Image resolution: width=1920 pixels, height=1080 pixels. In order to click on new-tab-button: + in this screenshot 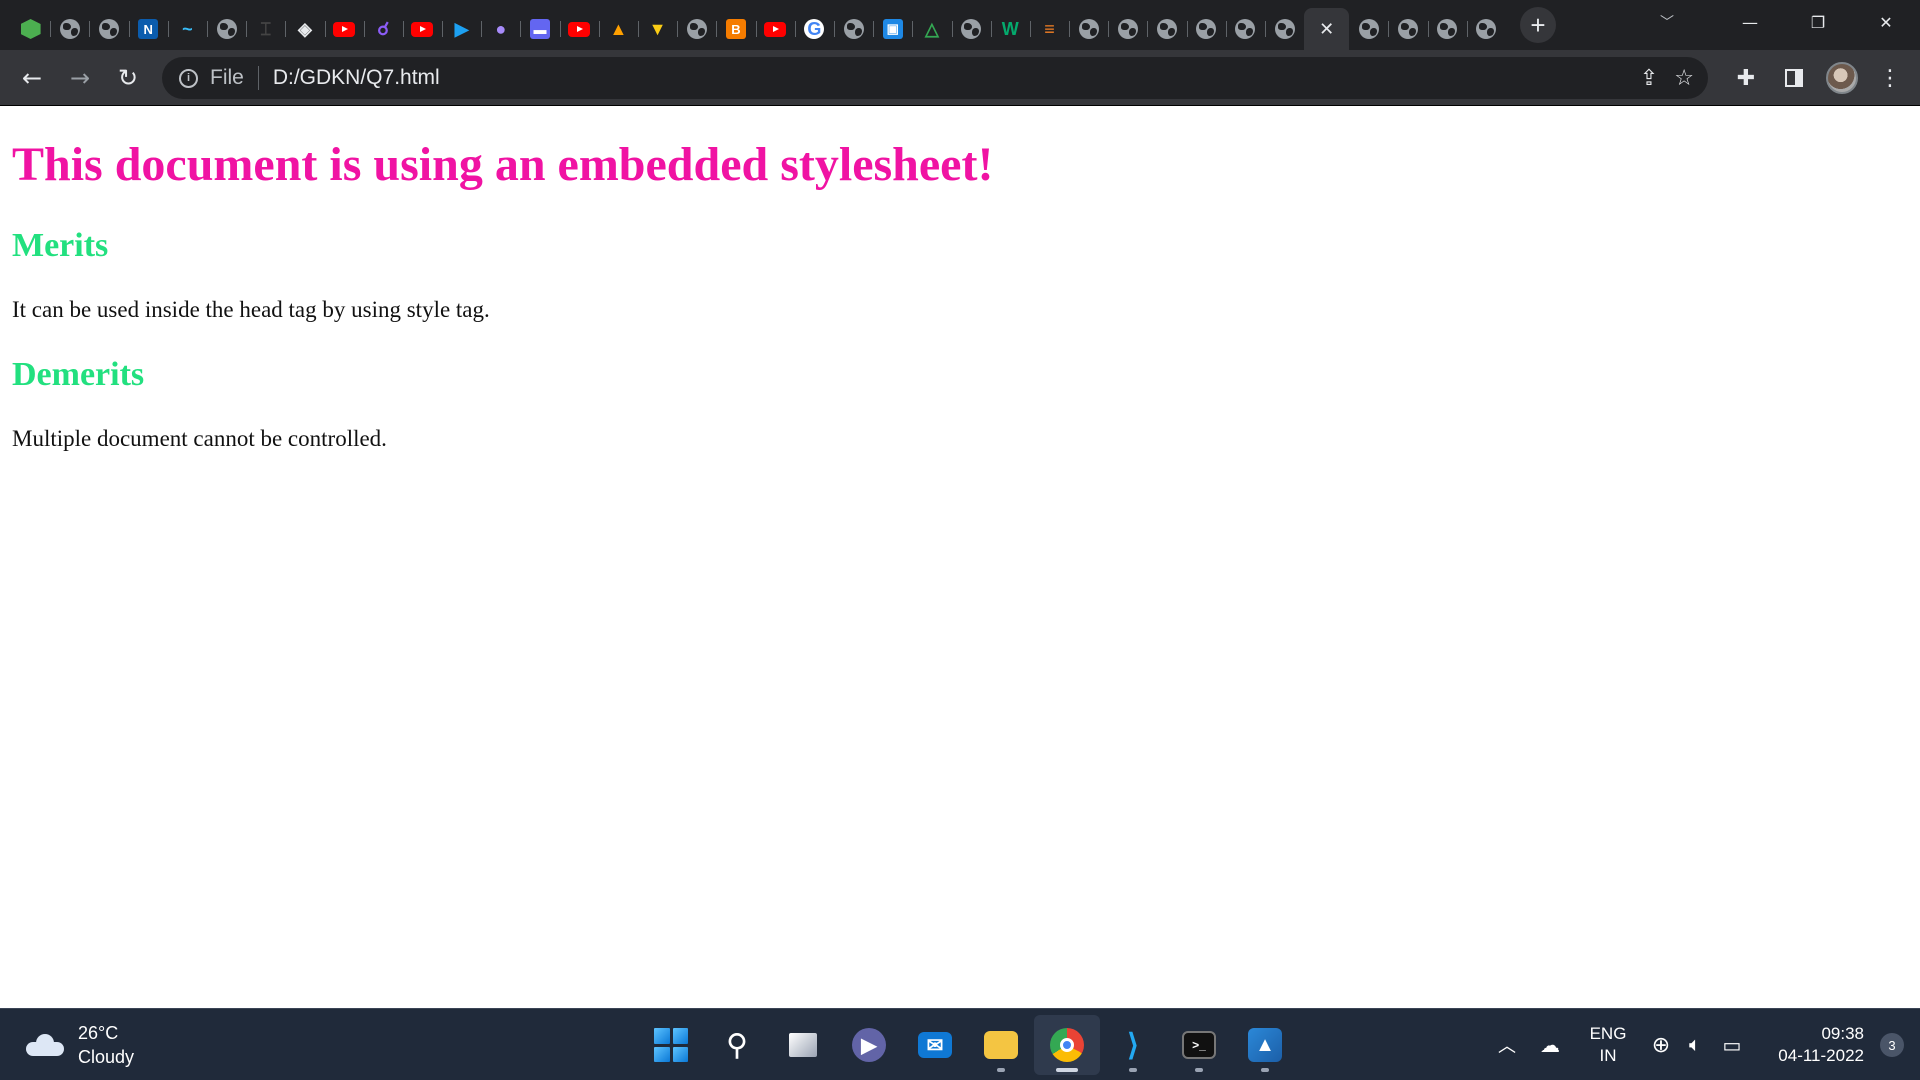, I will do `click(1537, 25)`.